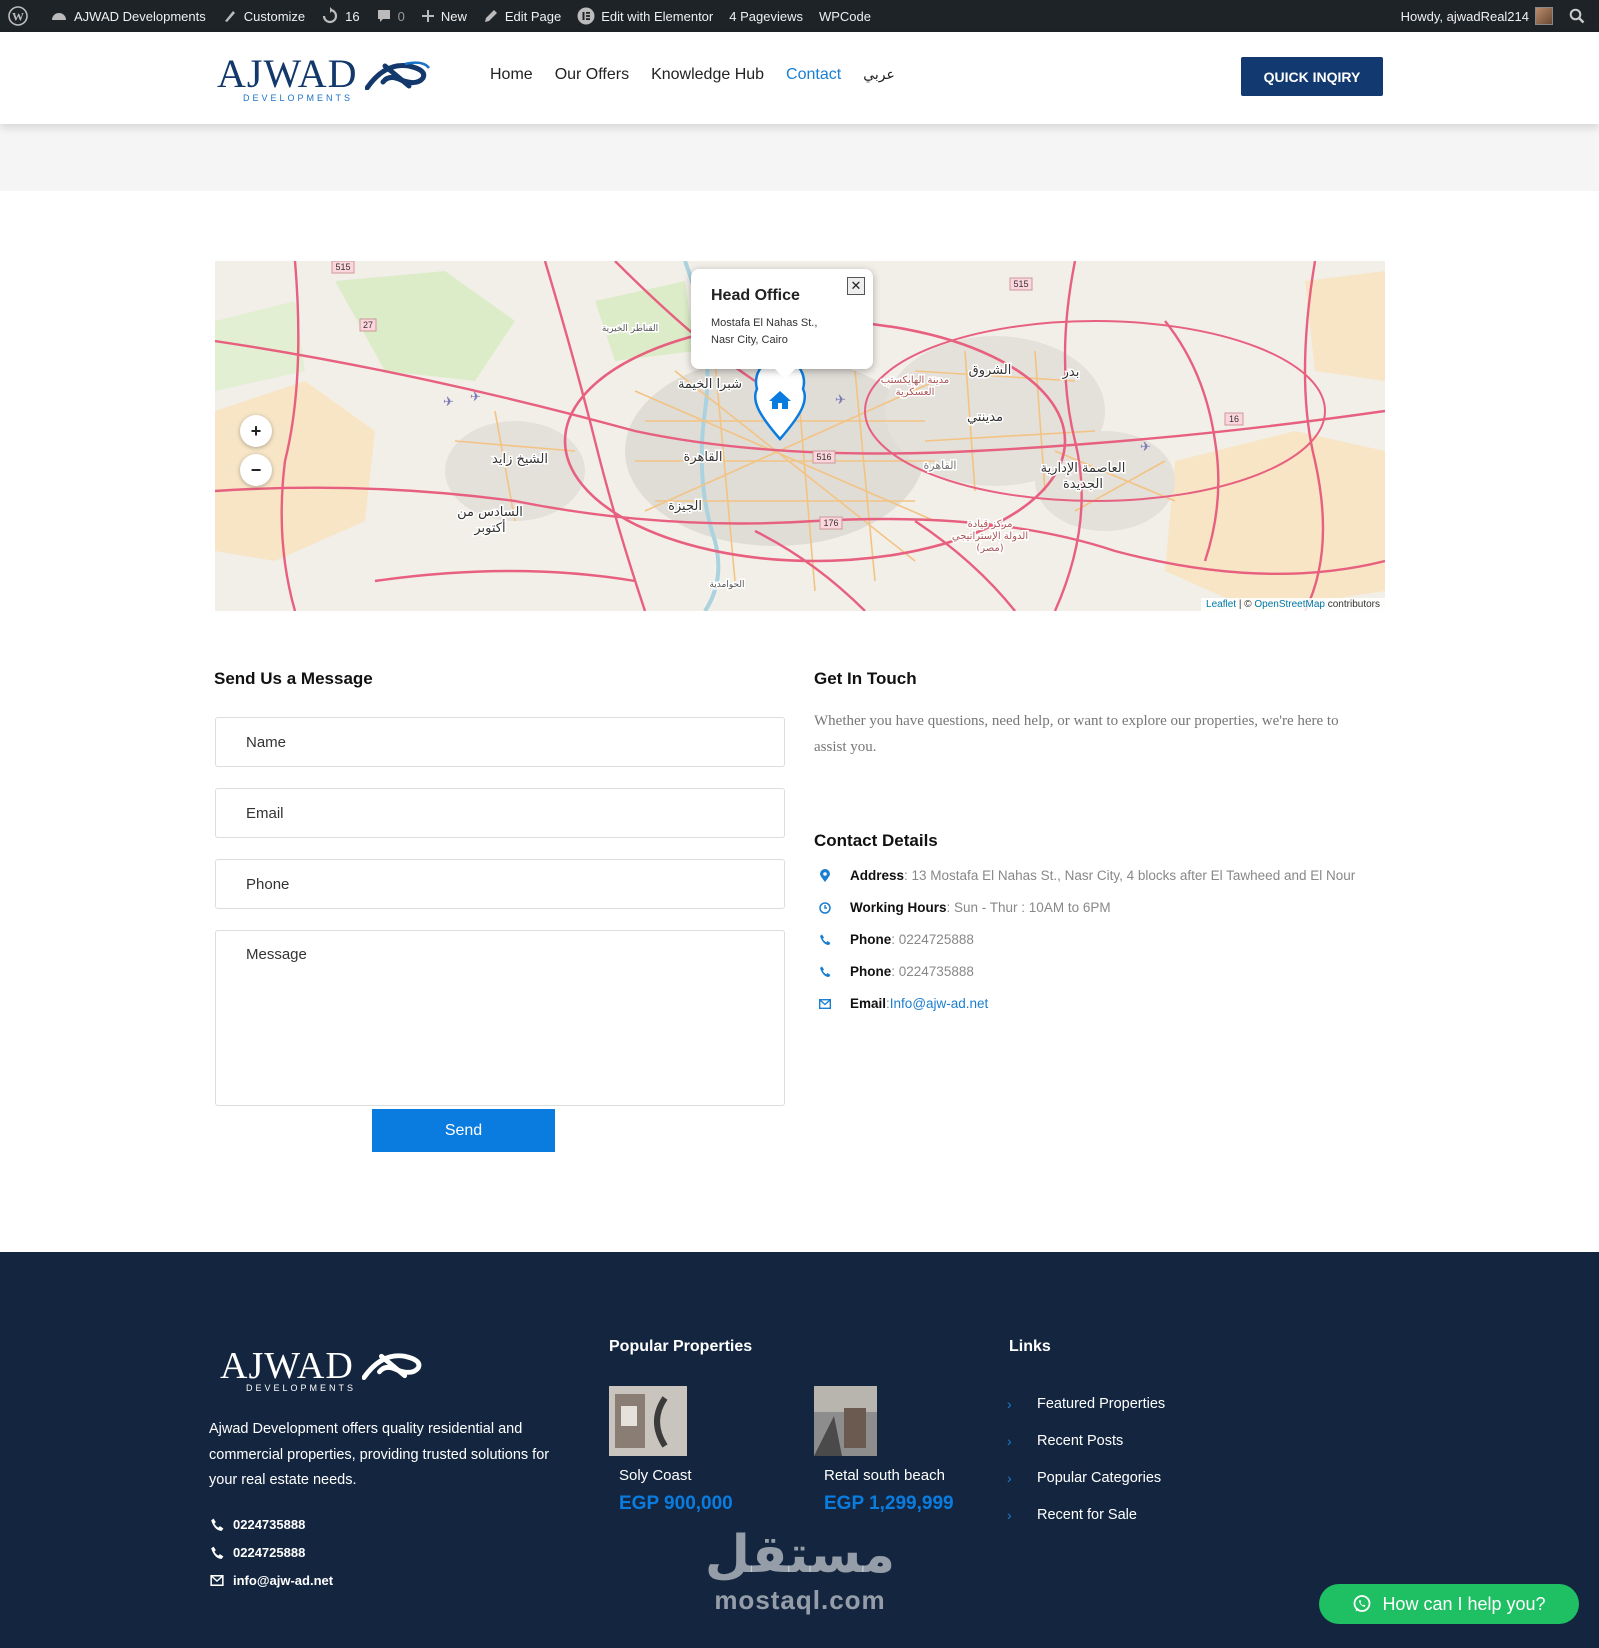 This screenshot has height=1648, width=1599. I want to click on footer-logo-mark-icon, so click(392, 1366).